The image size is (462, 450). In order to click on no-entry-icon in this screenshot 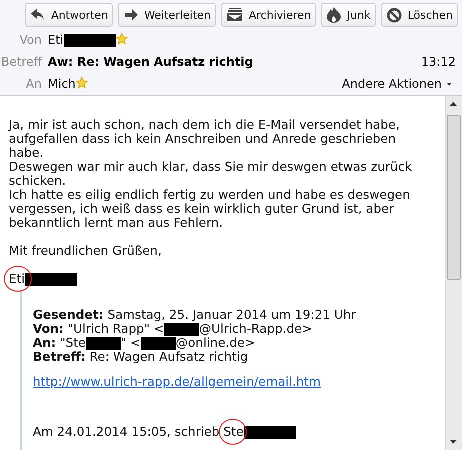, I will do `click(394, 15)`.